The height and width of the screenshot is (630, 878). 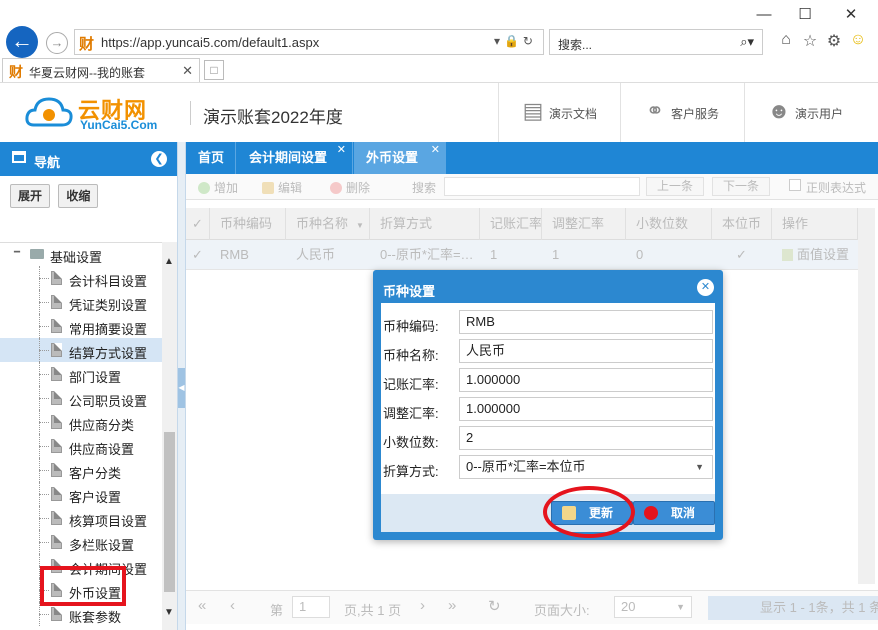 What do you see at coordinates (81, 326) in the screenshot?
I see `sidebar-item: 常用摘要设置` at bounding box center [81, 326].